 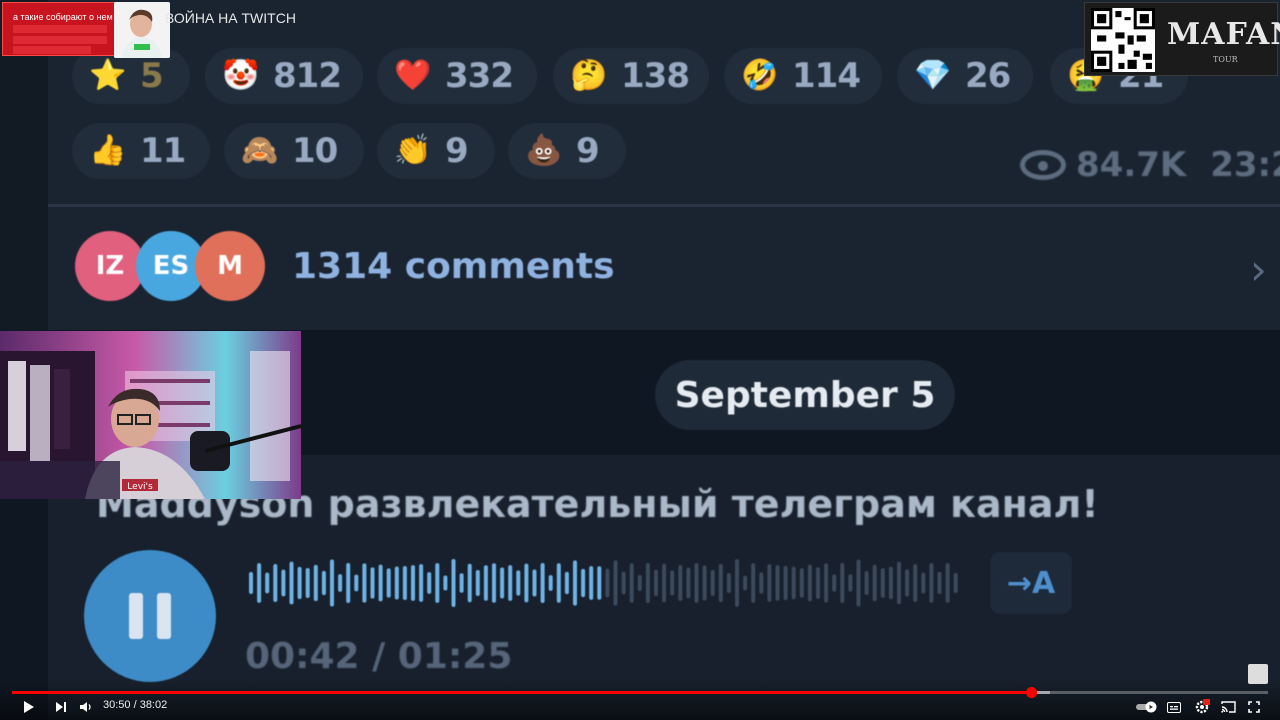 I want to click on player-controls, so click(x=640, y=700).